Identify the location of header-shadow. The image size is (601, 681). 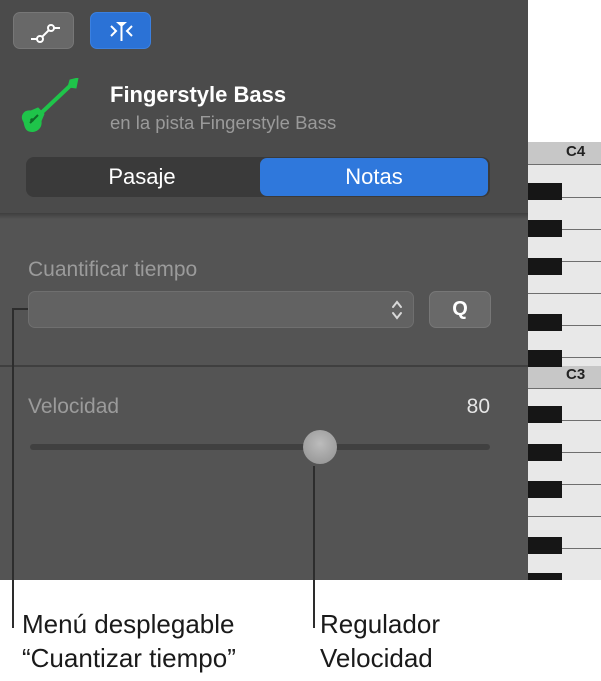
(264, 216).